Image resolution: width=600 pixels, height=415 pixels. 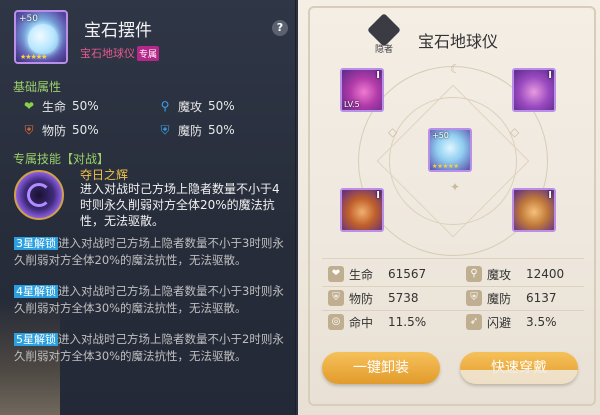 What do you see at coordinates (474, 322) in the screenshot?
I see `dodge-icon: ➶` at bounding box center [474, 322].